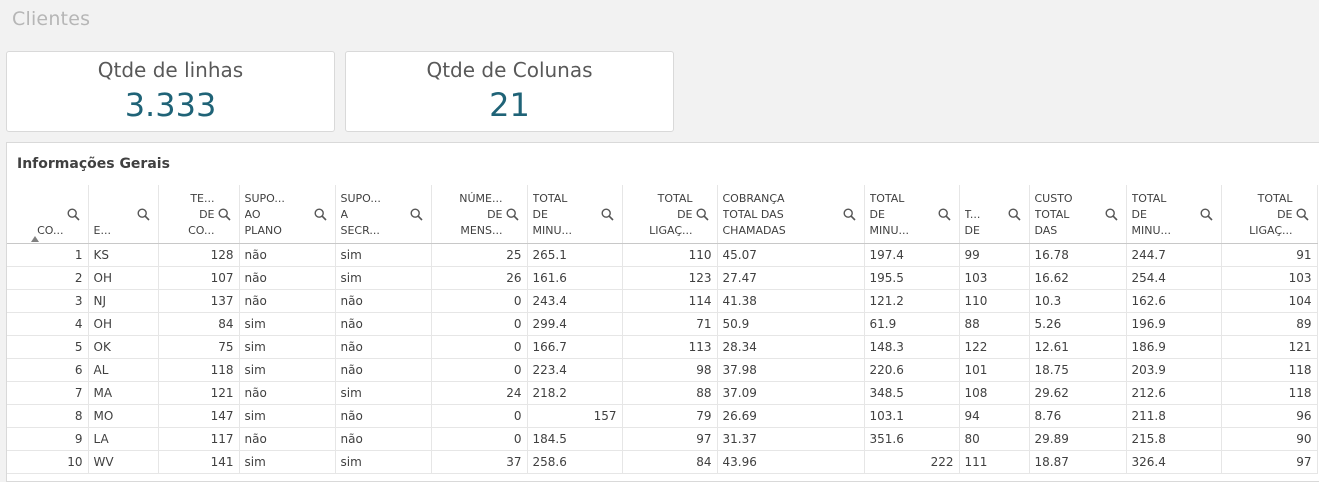 The height and width of the screenshot is (482, 1319). What do you see at coordinates (48, 462) in the screenshot?
I see `table-cell: 10` at bounding box center [48, 462].